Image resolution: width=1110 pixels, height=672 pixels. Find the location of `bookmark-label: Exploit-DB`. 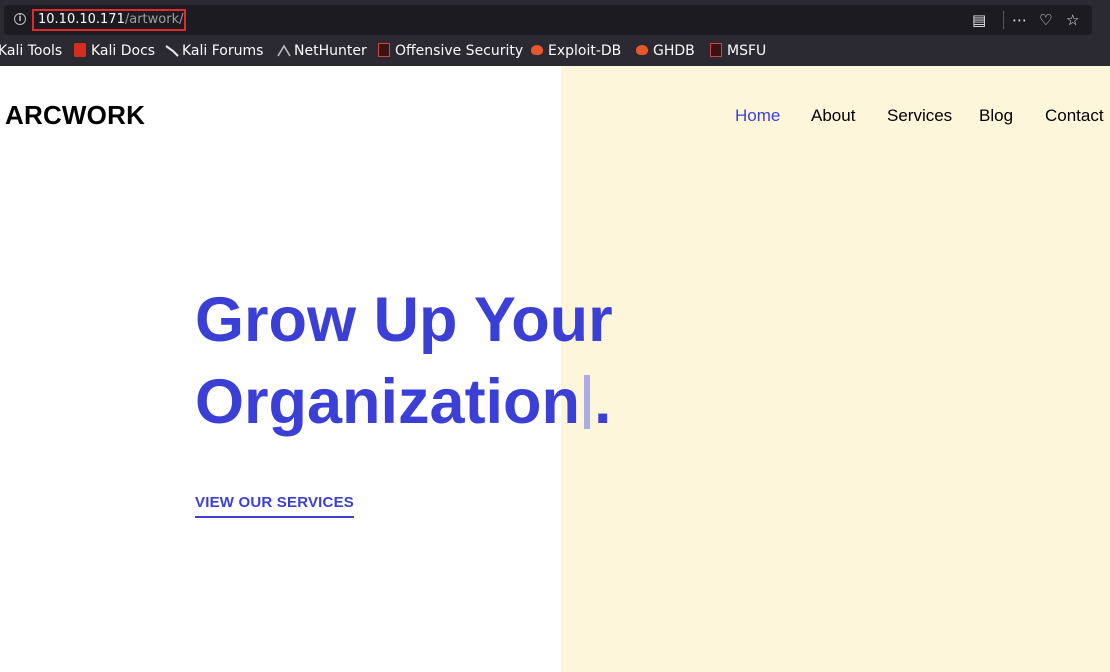

bookmark-label: Exploit-DB is located at coordinates (585, 51).